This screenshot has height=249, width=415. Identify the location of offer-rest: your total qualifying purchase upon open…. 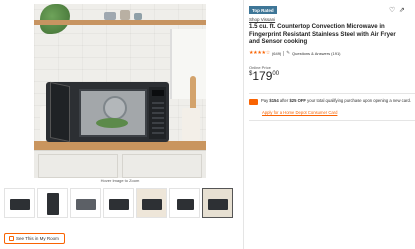
(359, 100).